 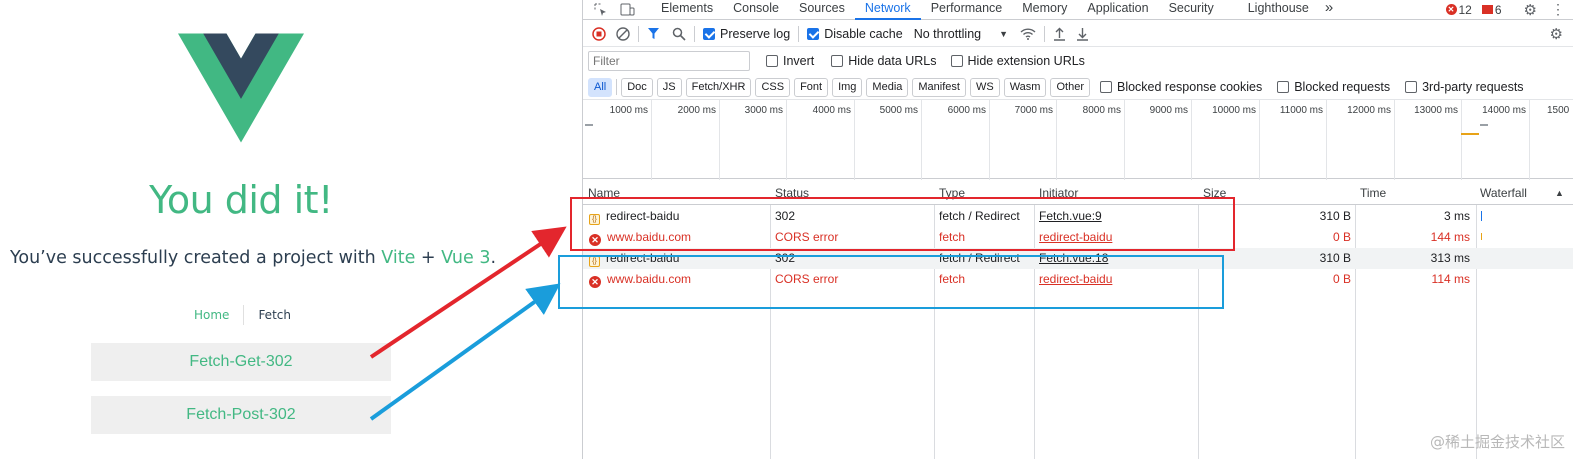 What do you see at coordinates (627, 9) in the screenshot?
I see `device-toolbar-icon` at bounding box center [627, 9].